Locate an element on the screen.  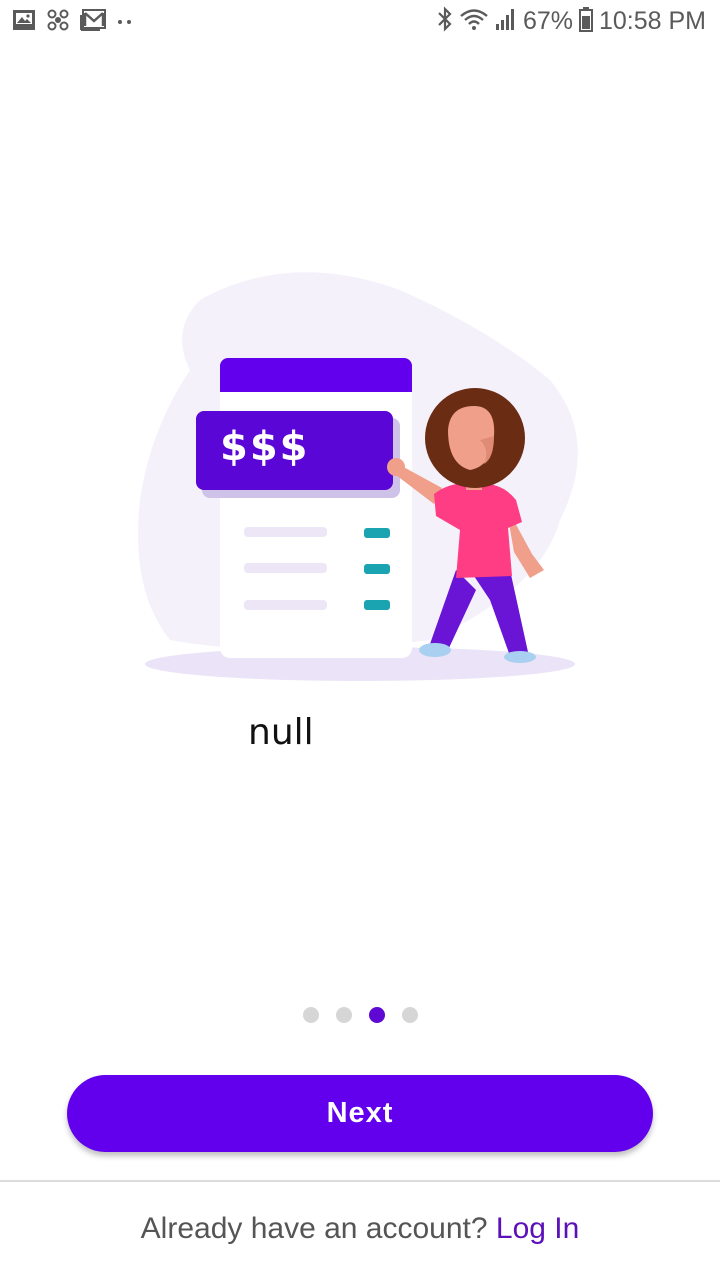
login-row: Already have an account? Log In is located at coordinates (360, 1229).